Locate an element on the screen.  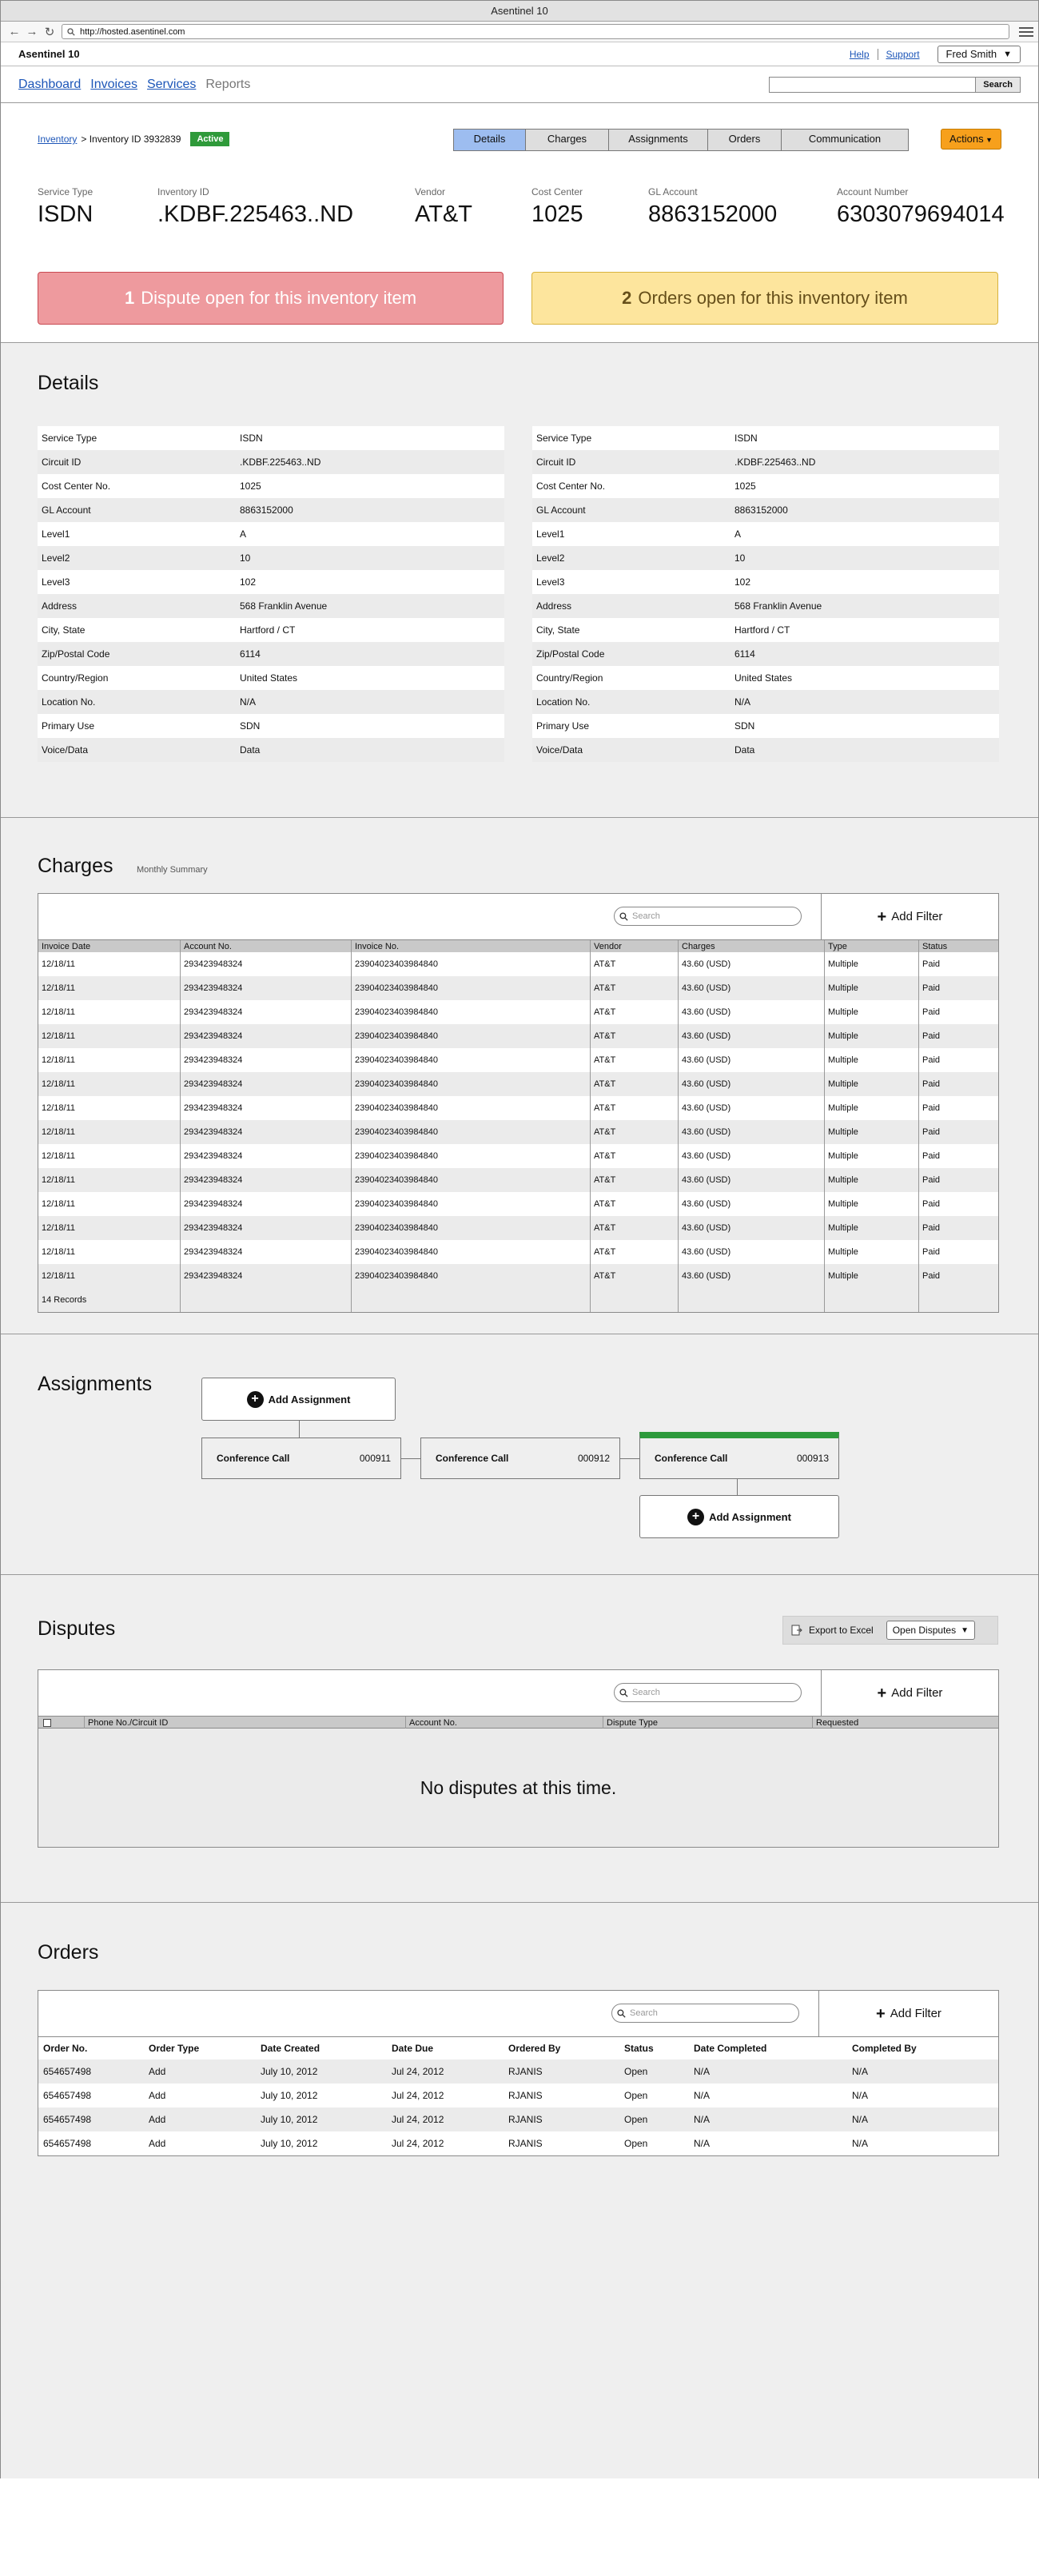
column-header: Phone No./Circuit ID is located at coordinates (245, 1723).